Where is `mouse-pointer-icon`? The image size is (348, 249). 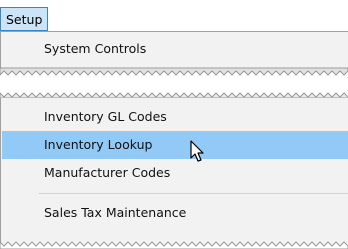 mouse-pointer-icon is located at coordinates (197, 151).